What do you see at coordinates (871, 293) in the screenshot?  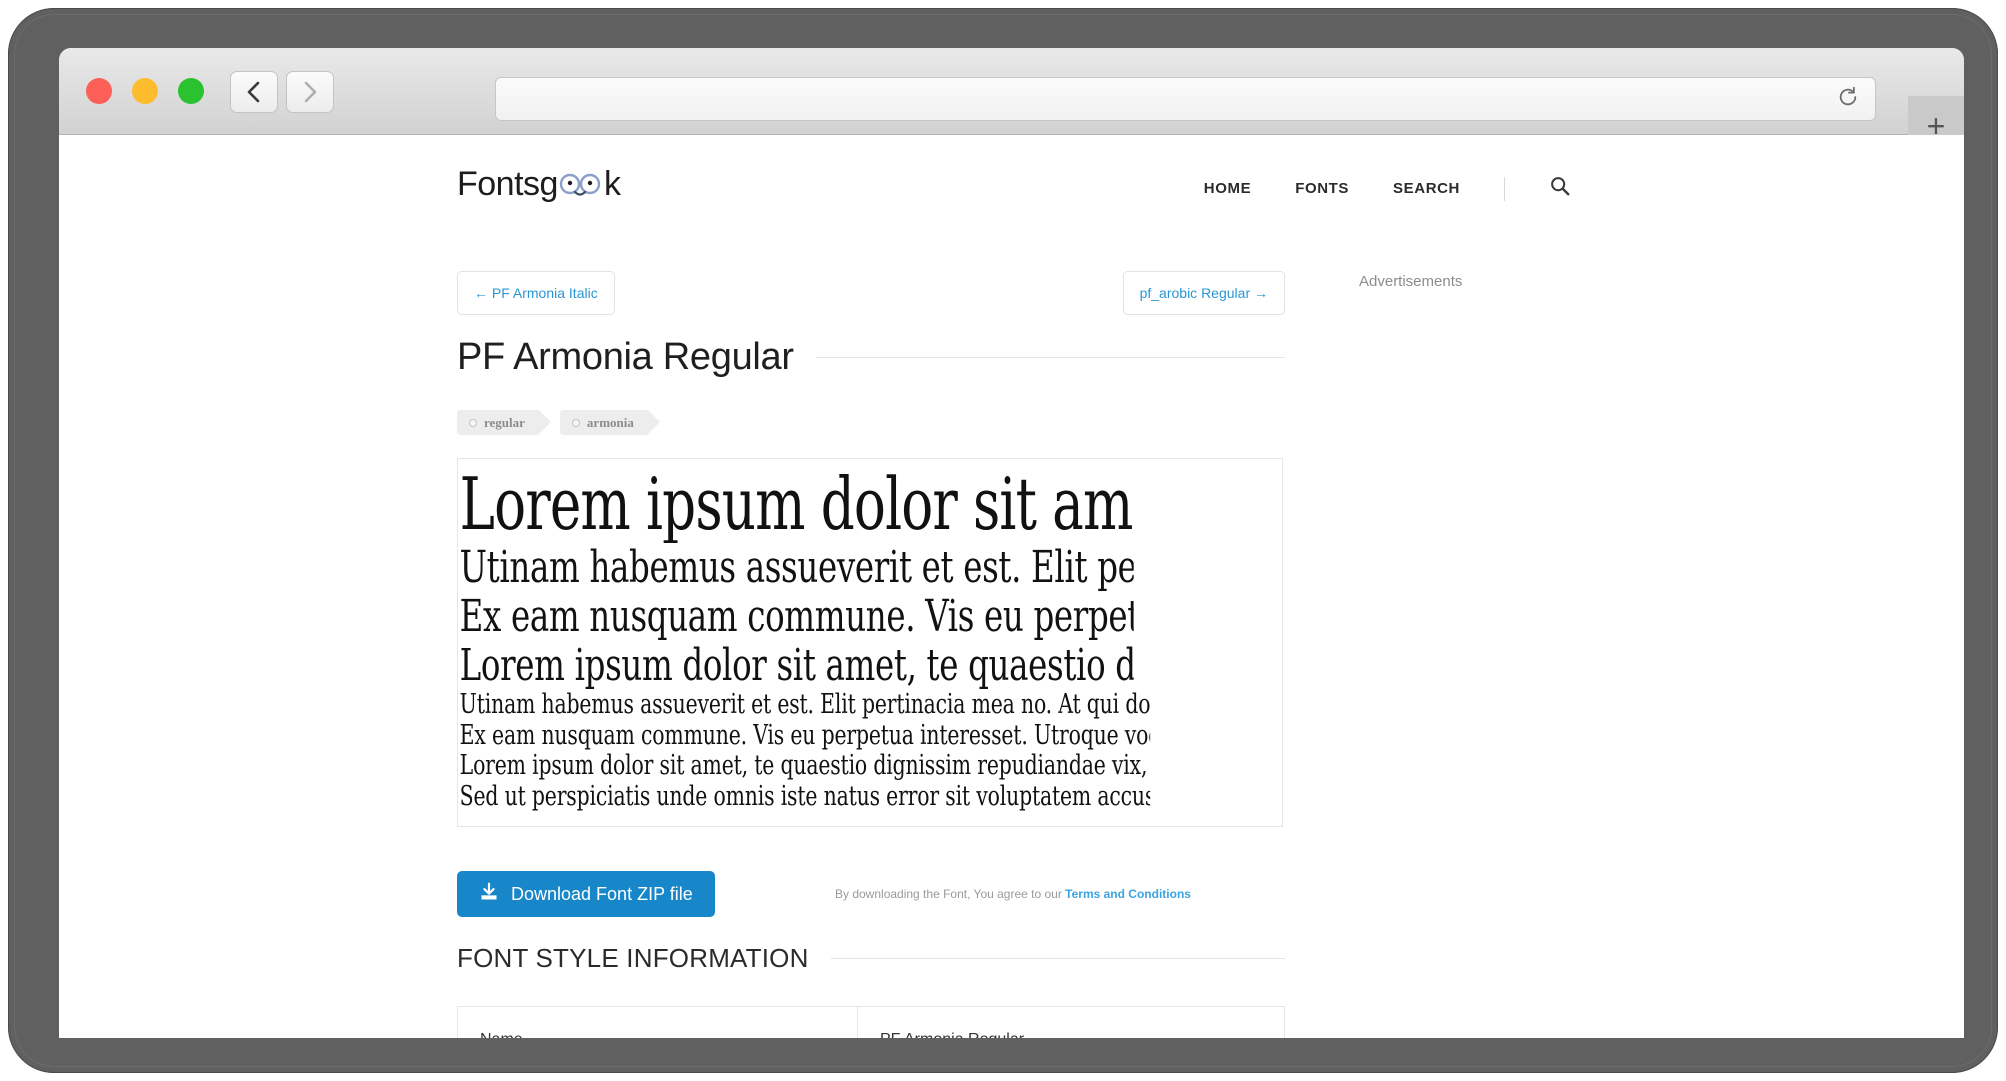 I see `font-pager: ← PF Armonia Italic pf_arobic Regular →` at bounding box center [871, 293].